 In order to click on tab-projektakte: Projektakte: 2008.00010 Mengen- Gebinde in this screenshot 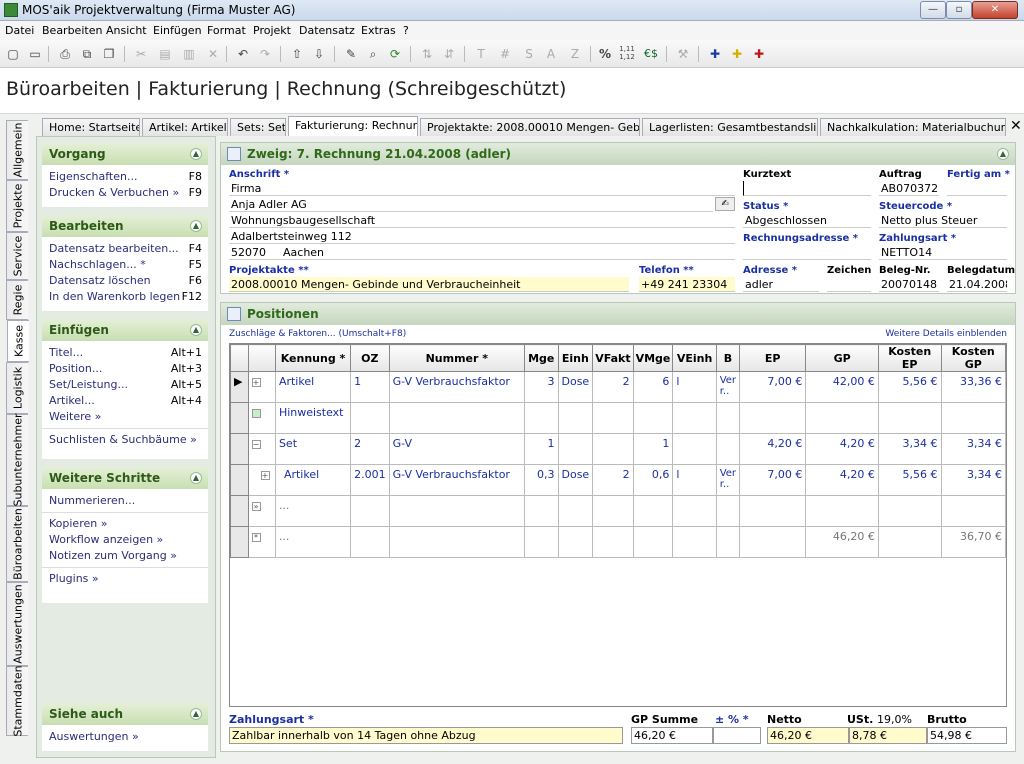, I will do `click(530, 127)`.